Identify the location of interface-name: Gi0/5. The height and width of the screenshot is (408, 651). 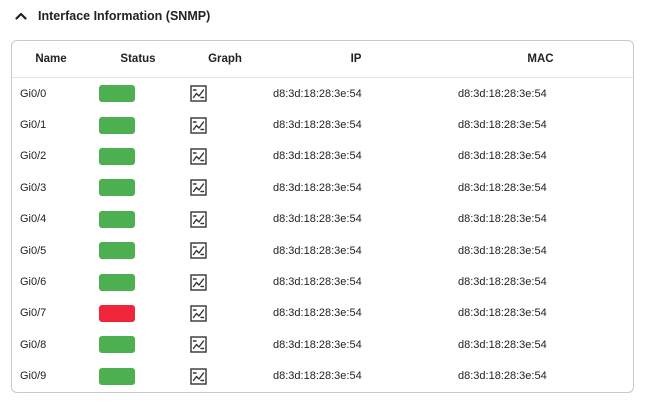
(33, 250).